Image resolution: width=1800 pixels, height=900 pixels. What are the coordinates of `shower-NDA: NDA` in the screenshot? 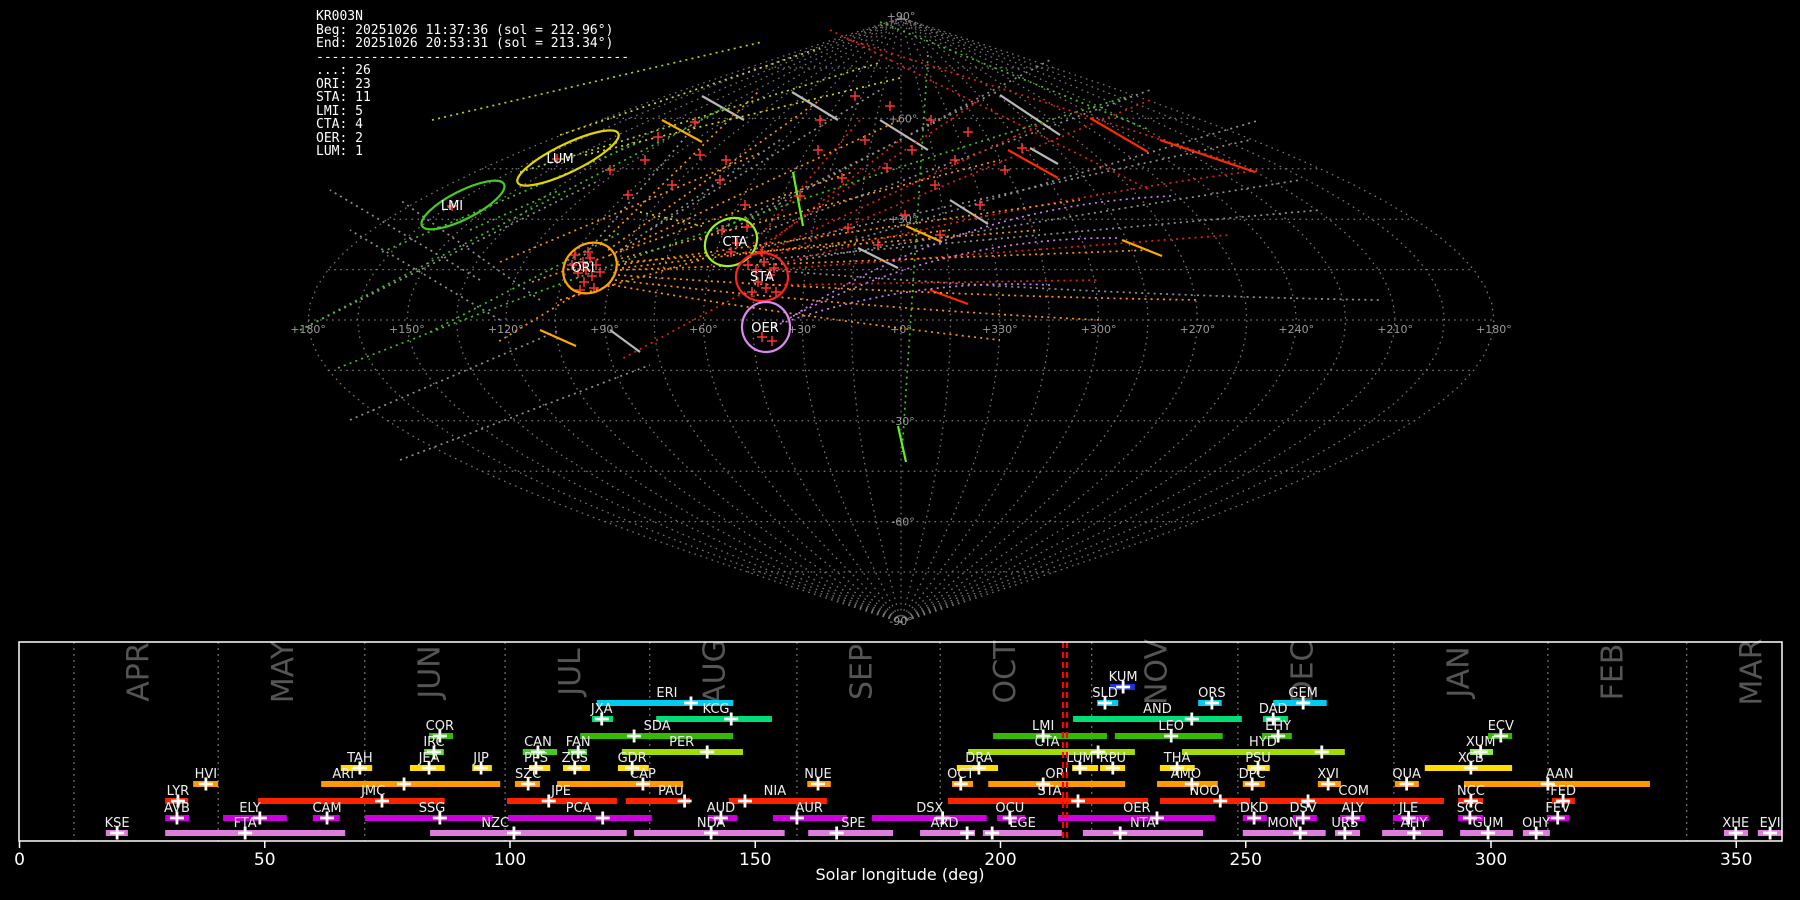 It's located at (709, 828).